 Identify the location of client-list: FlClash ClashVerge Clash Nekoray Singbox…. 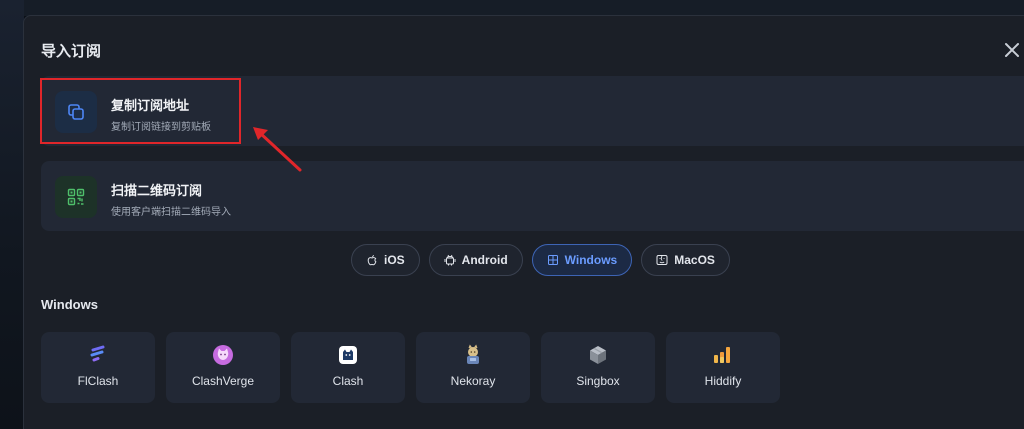
(410, 367).